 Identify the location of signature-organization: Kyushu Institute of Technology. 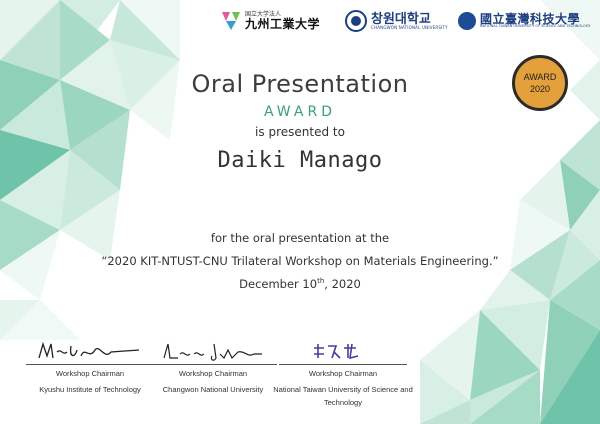
(90, 389).